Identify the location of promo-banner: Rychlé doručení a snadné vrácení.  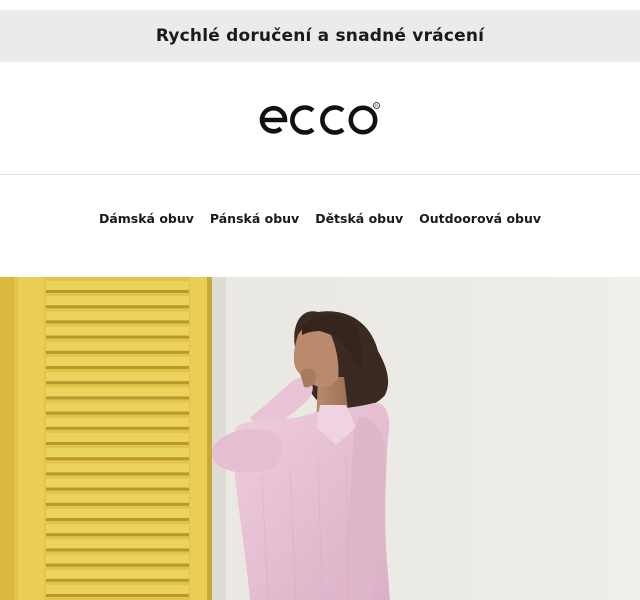
(320, 36).